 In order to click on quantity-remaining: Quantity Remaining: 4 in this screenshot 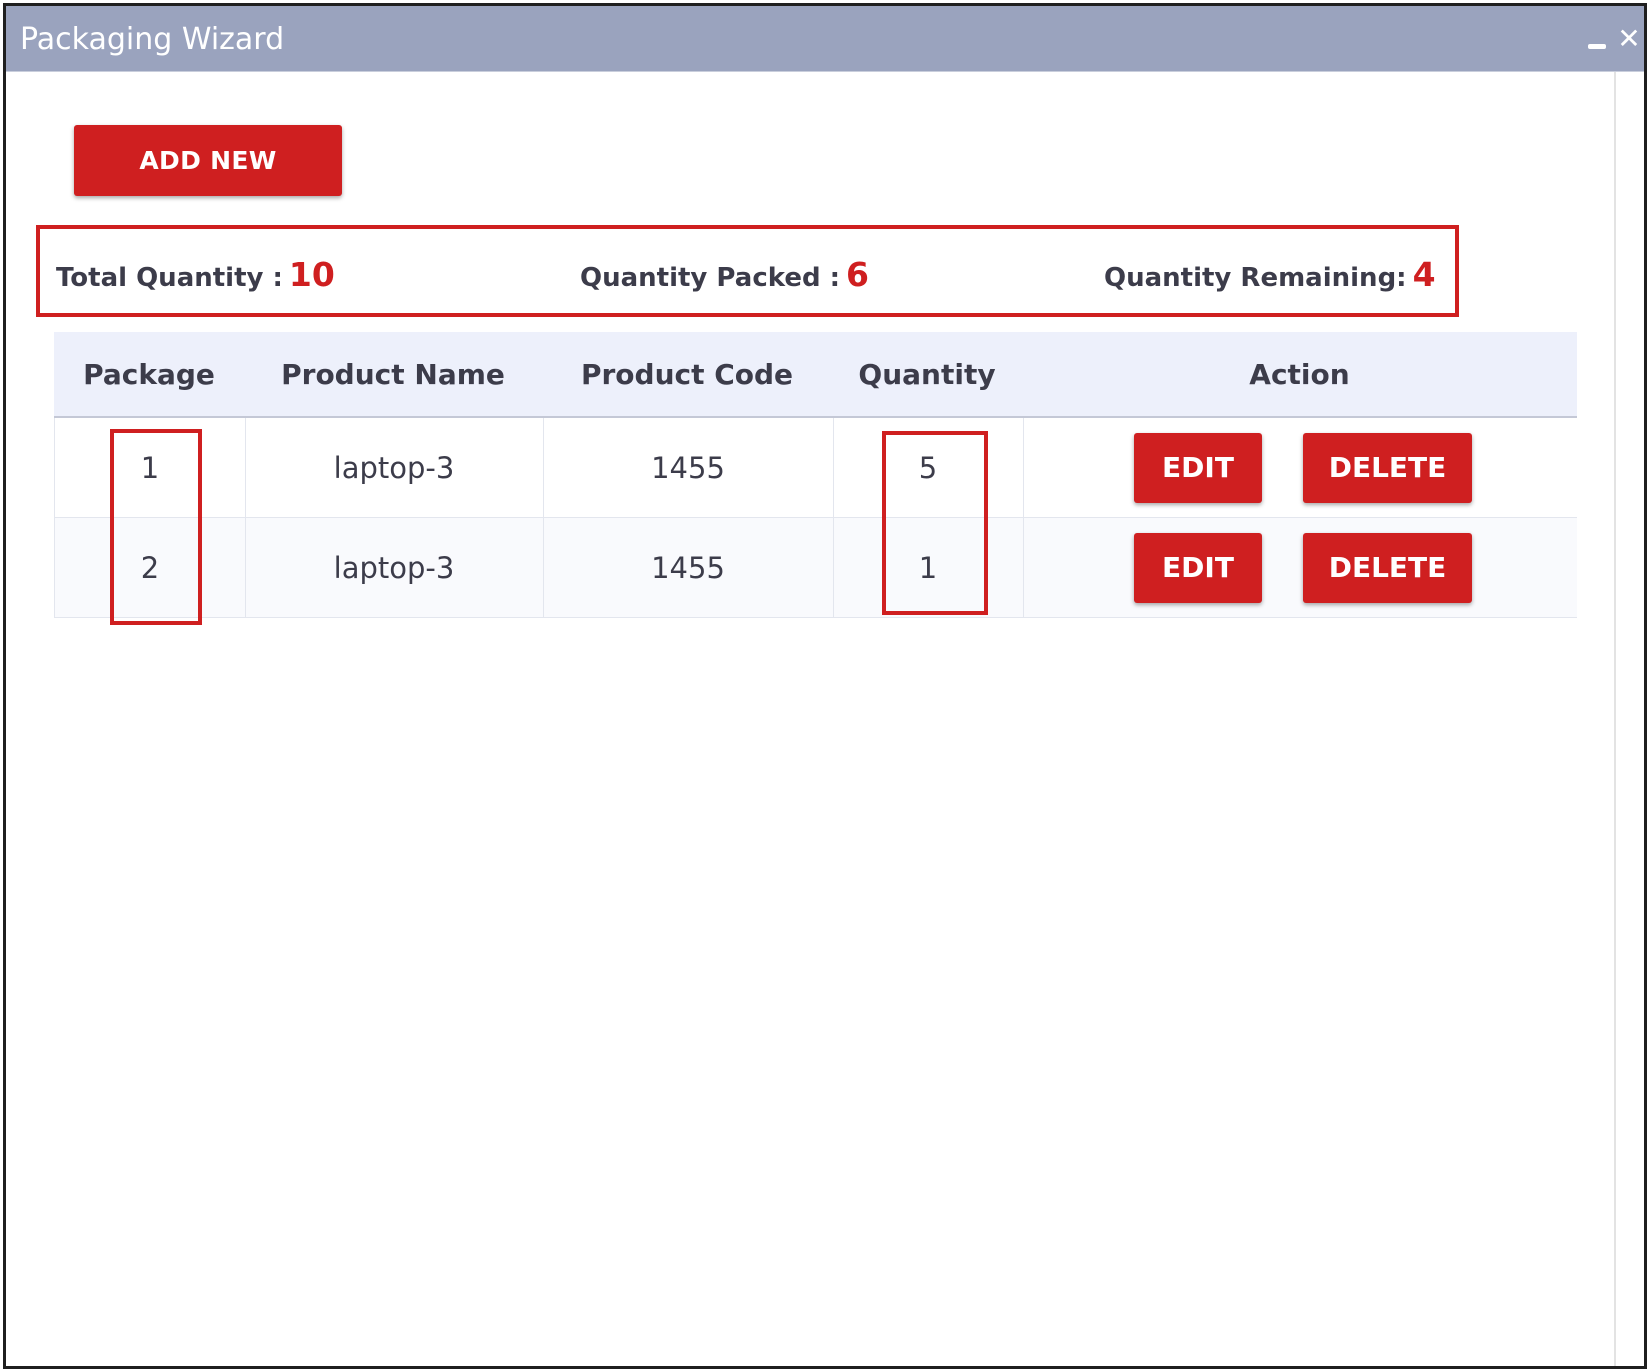, I will do `click(1270, 274)`.